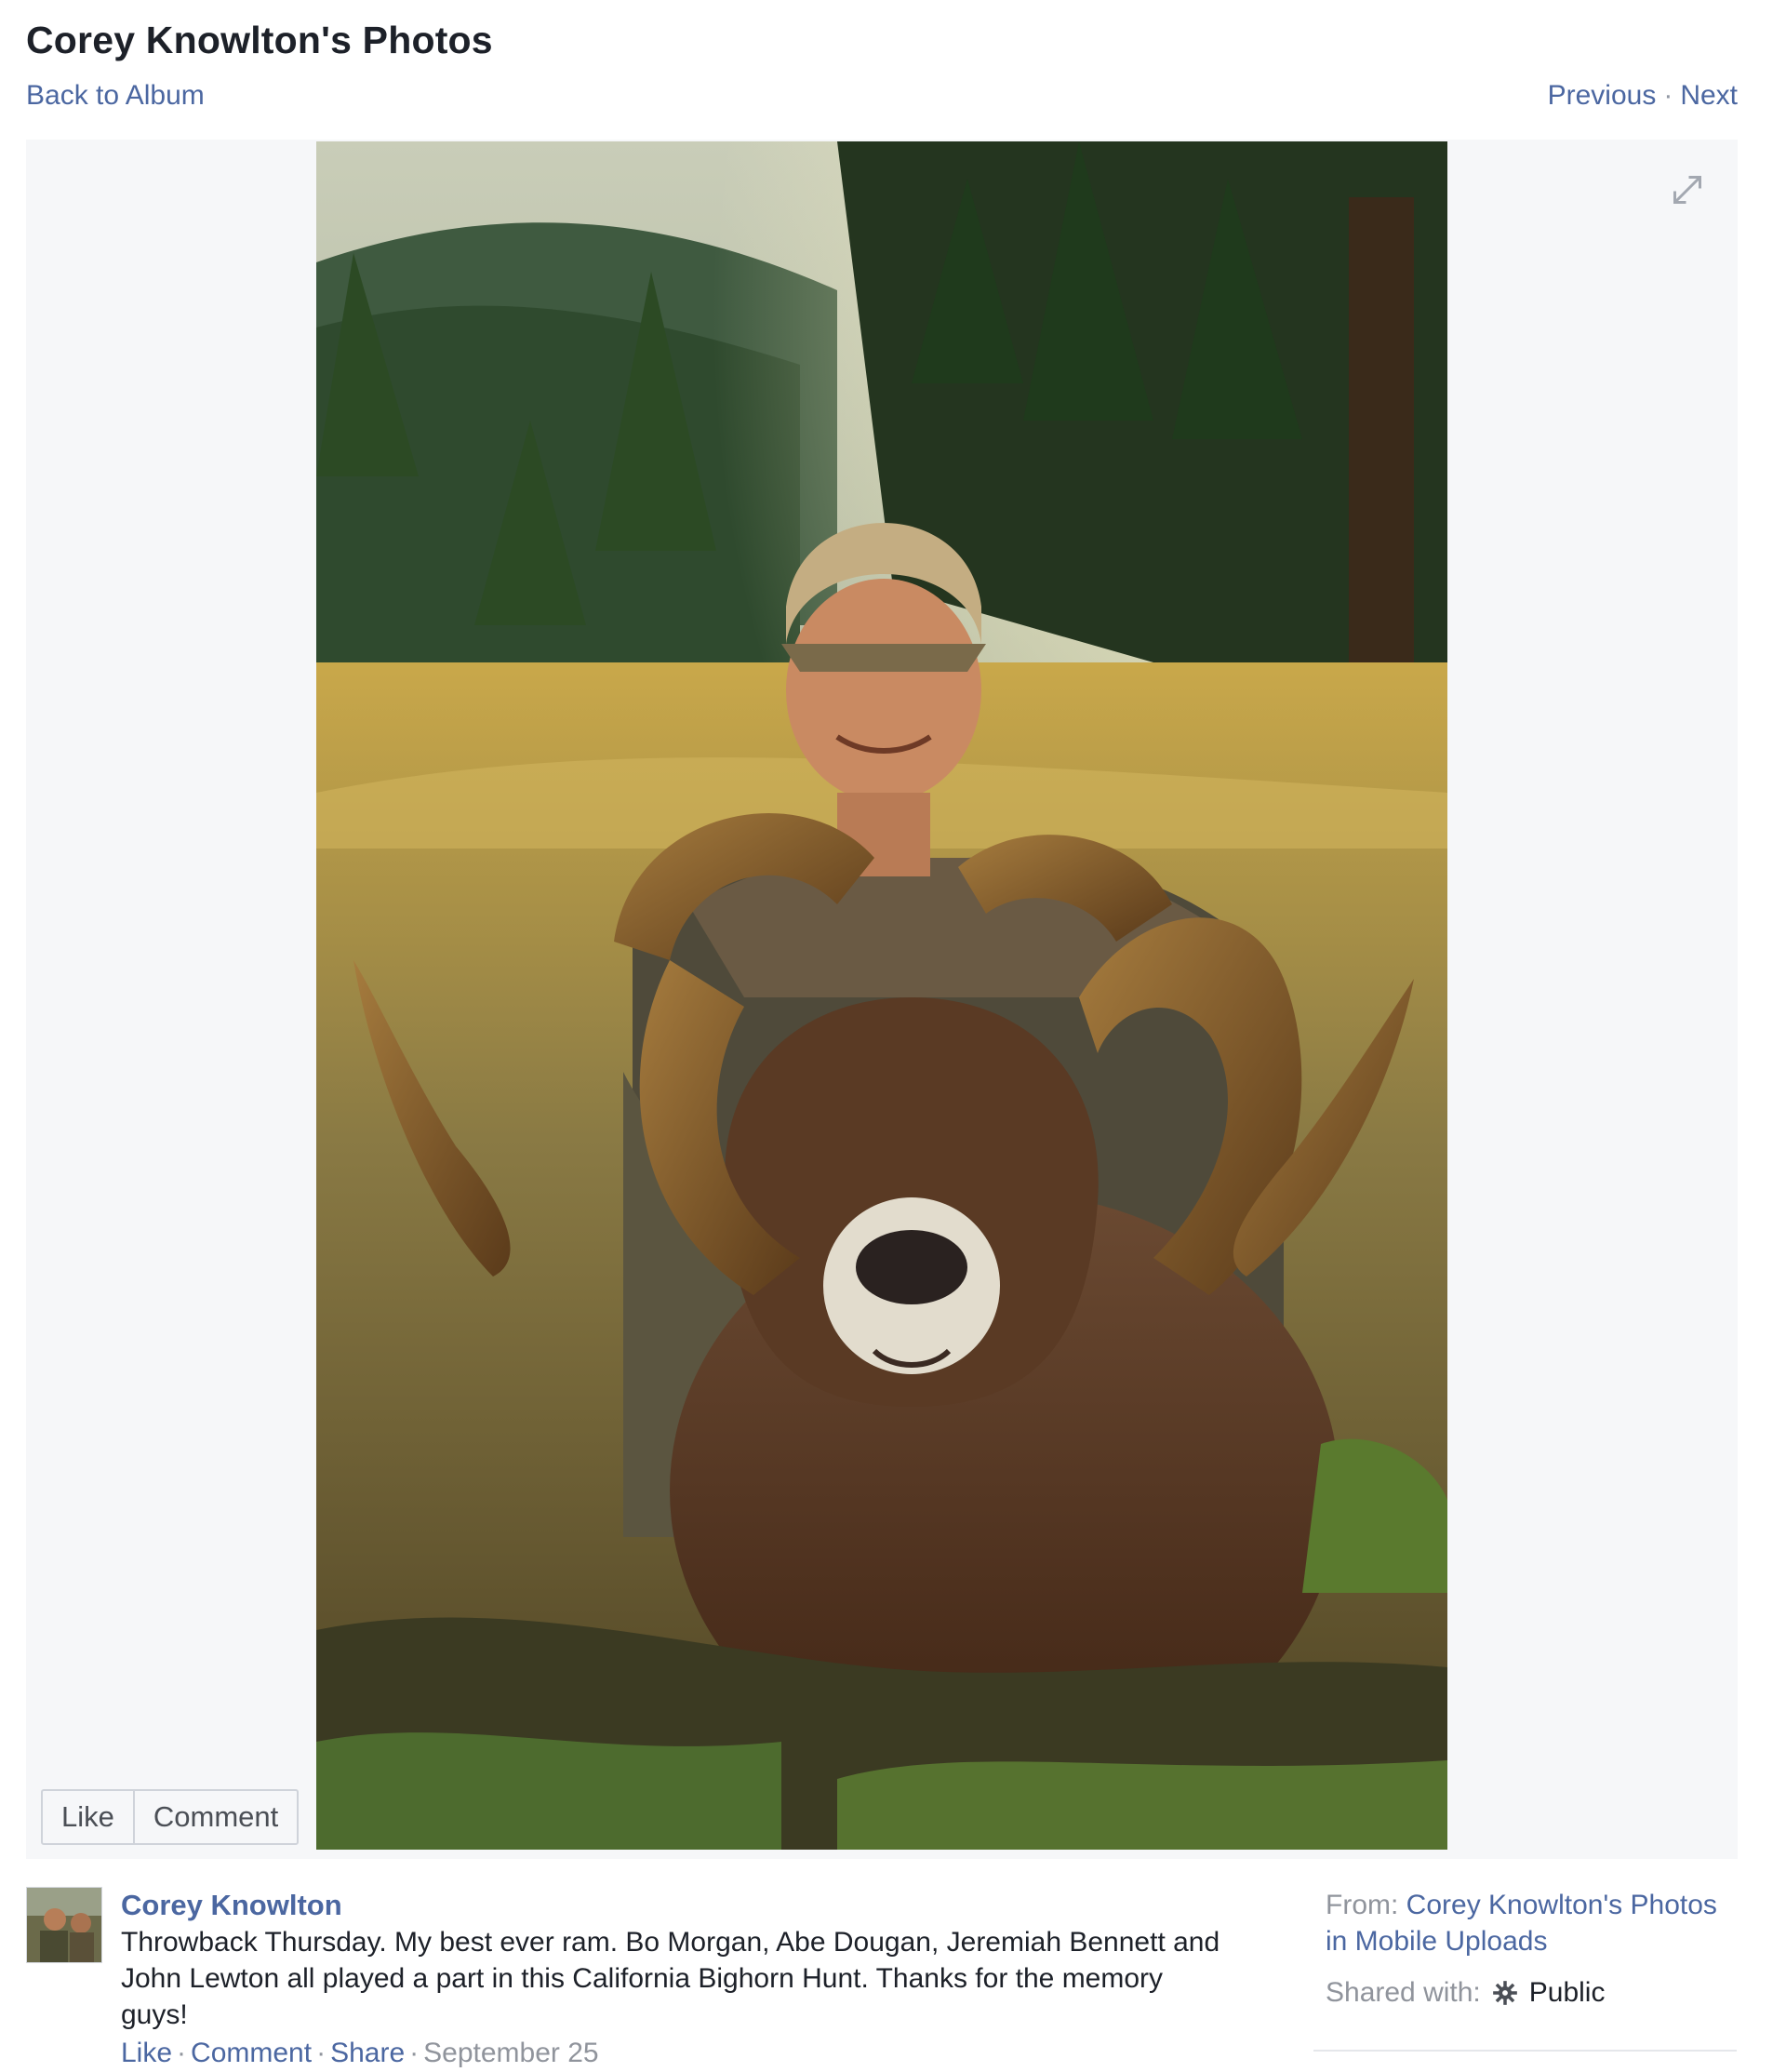 The height and width of the screenshot is (2072, 1786). What do you see at coordinates (367, 2053) in the screenshot?
I see `share-link: Share` at bounding box center [367, 2053].